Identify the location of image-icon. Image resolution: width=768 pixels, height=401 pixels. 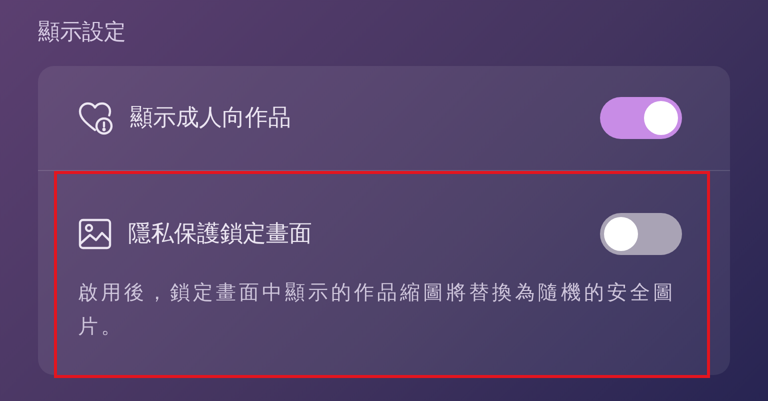
(95, 234).